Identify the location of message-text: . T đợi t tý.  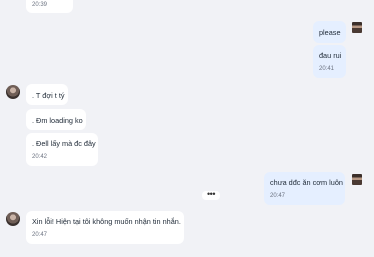
(48, 95).